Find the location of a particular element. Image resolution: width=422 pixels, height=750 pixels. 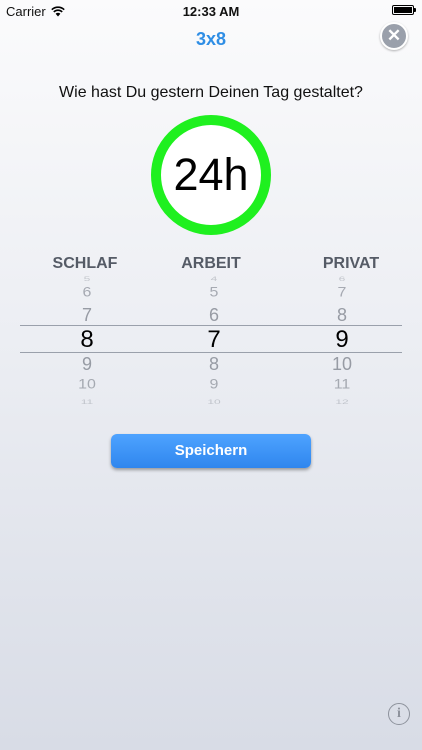

close-icon: ✕ is located at coordinates (394, 35).